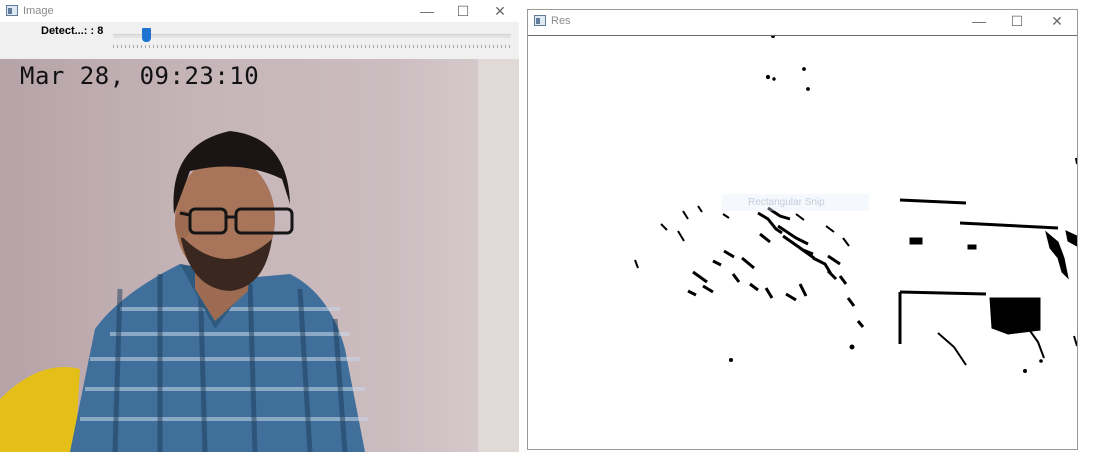 Image resolution: width=1103 pixels, height=452 pixels. I want to click on timestamp-overlay: Mar 28, 09:23:10, so click(140, 76).